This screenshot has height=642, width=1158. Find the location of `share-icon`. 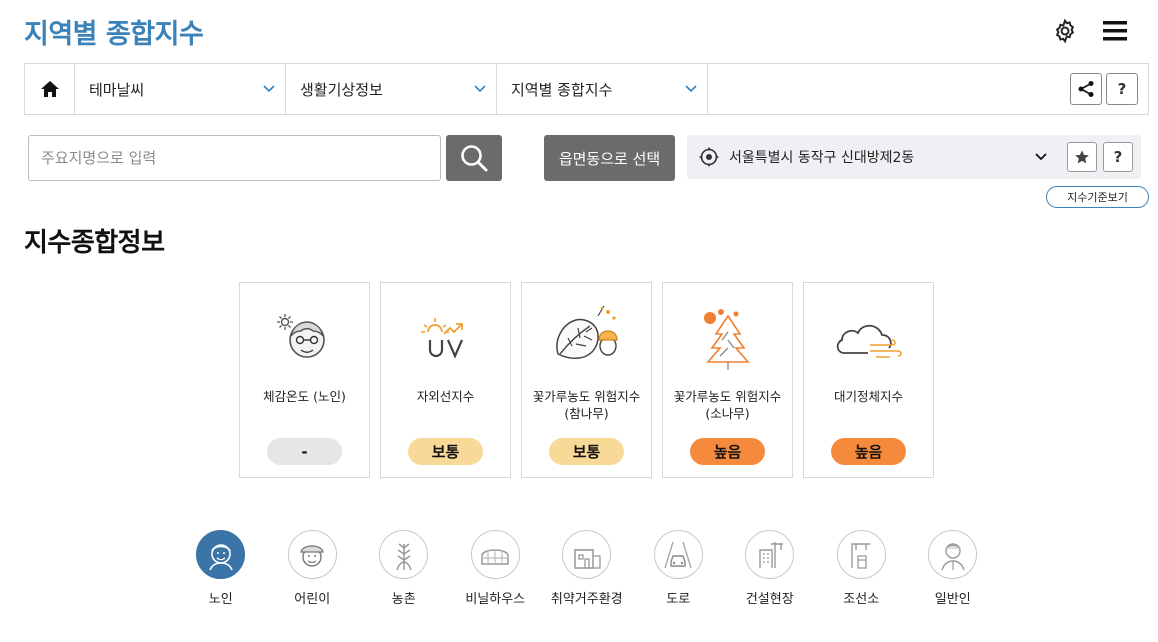

share-icon is located at coordinates (1086, 89).